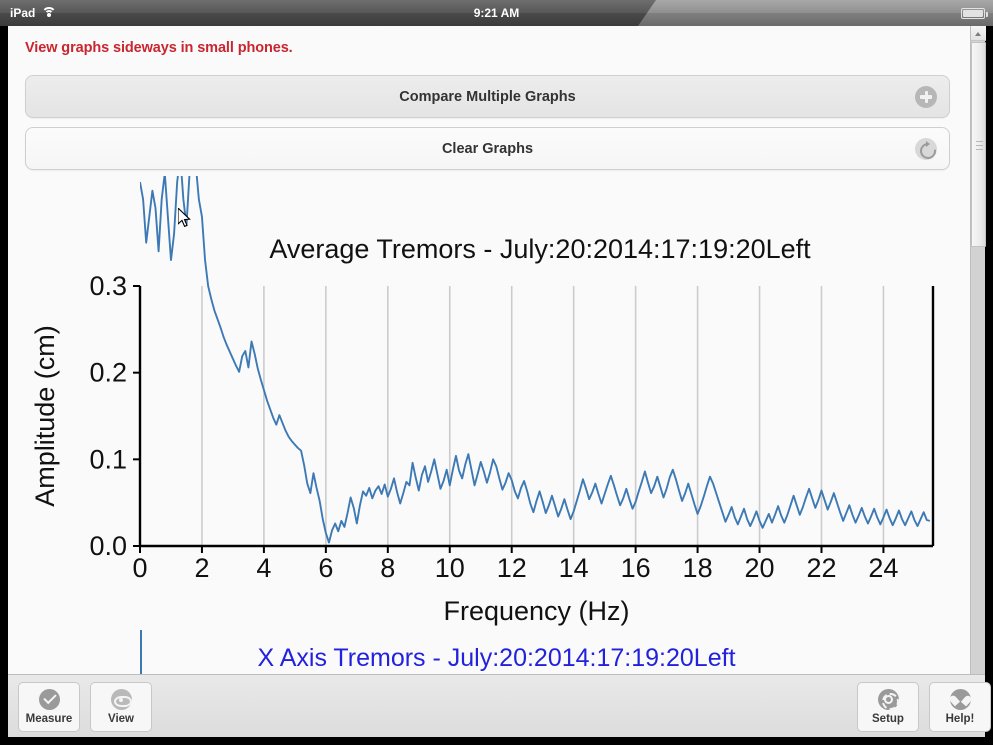 This screenshot has height=745, width=993. What do you see at coordinates (815, 13) in the screenshot?
I see `status-bar-notch` at bounding box center [815, 13].